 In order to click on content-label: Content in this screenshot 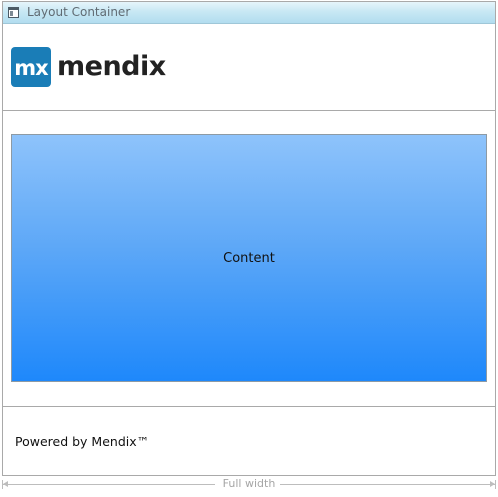, I will do `click(249, 258)`.